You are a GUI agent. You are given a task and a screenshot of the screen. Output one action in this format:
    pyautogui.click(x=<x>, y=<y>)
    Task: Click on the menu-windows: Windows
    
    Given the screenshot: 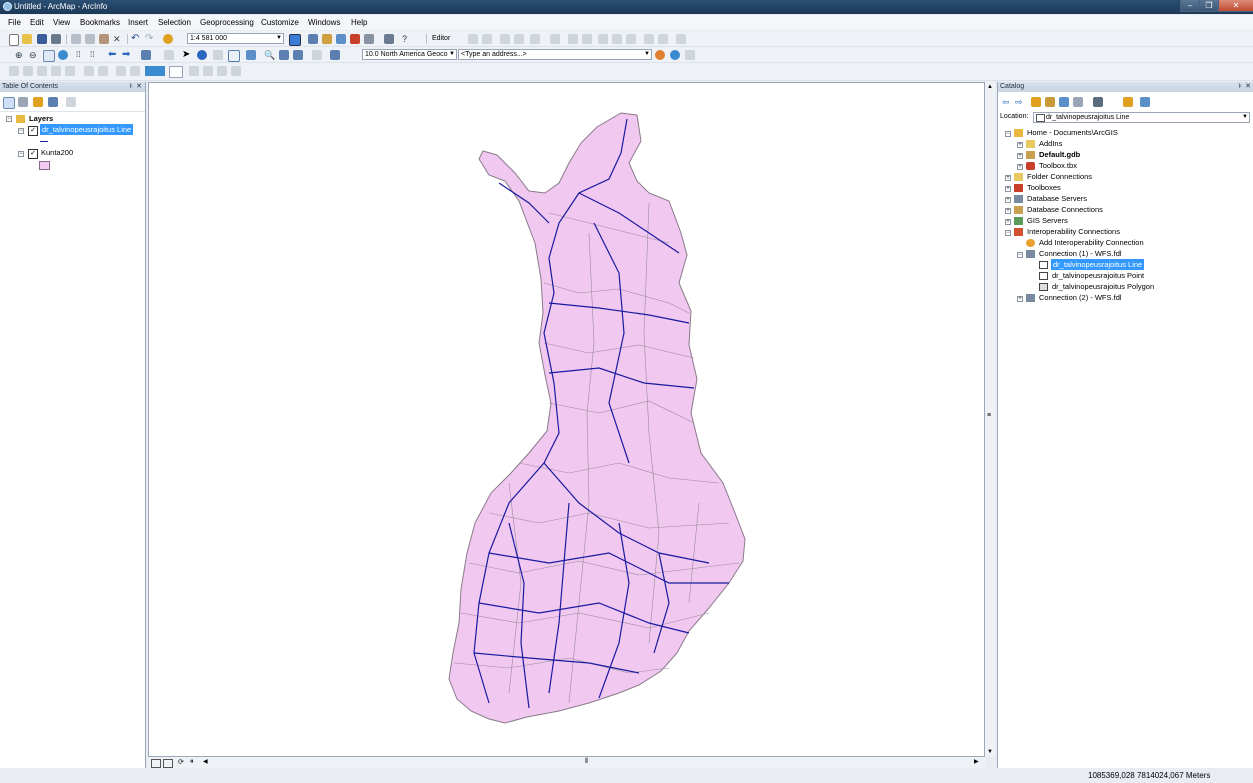 What is the action you would take?
    pyautogui.click(x=324, y=22)
    